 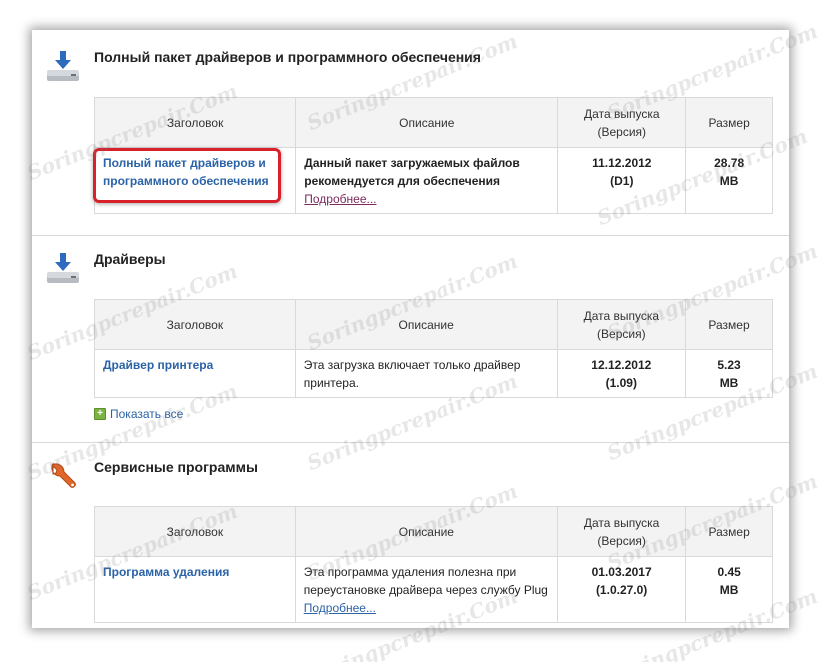 What do you see at coordinates (100, 414) in the screenshot?
I see `plus-icon: +` at bounding box center [100, 414].